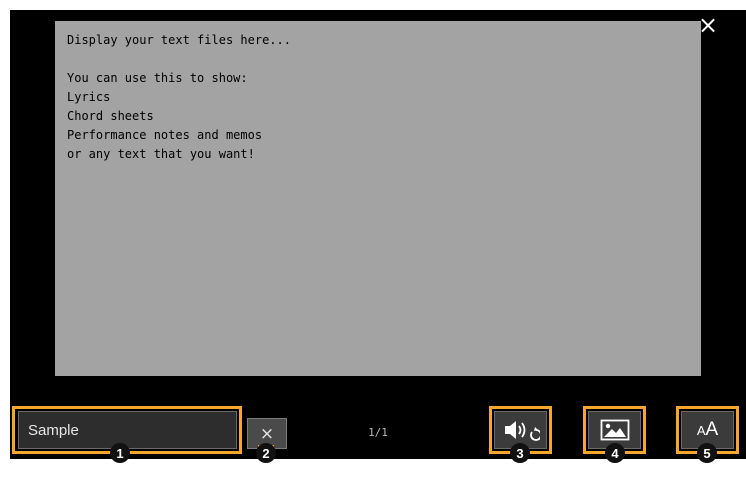 The image size is (746, 493). Describe the element at coordinates (161, 154) in the screenshot. I see `text-line: or any text that you want!` at that location.